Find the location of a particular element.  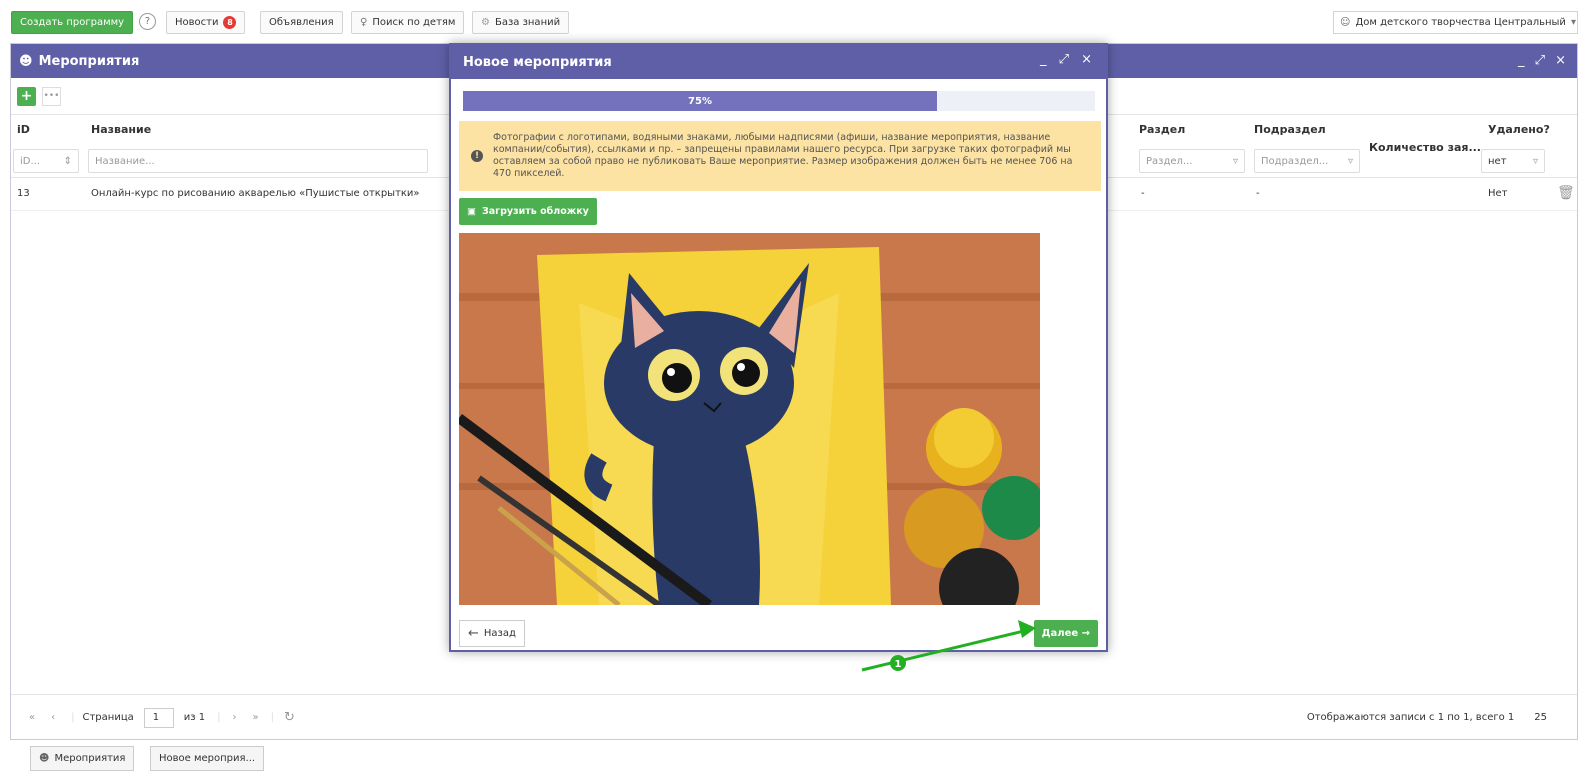

user-icon: ☺ is located at coordinates (1345, 22).